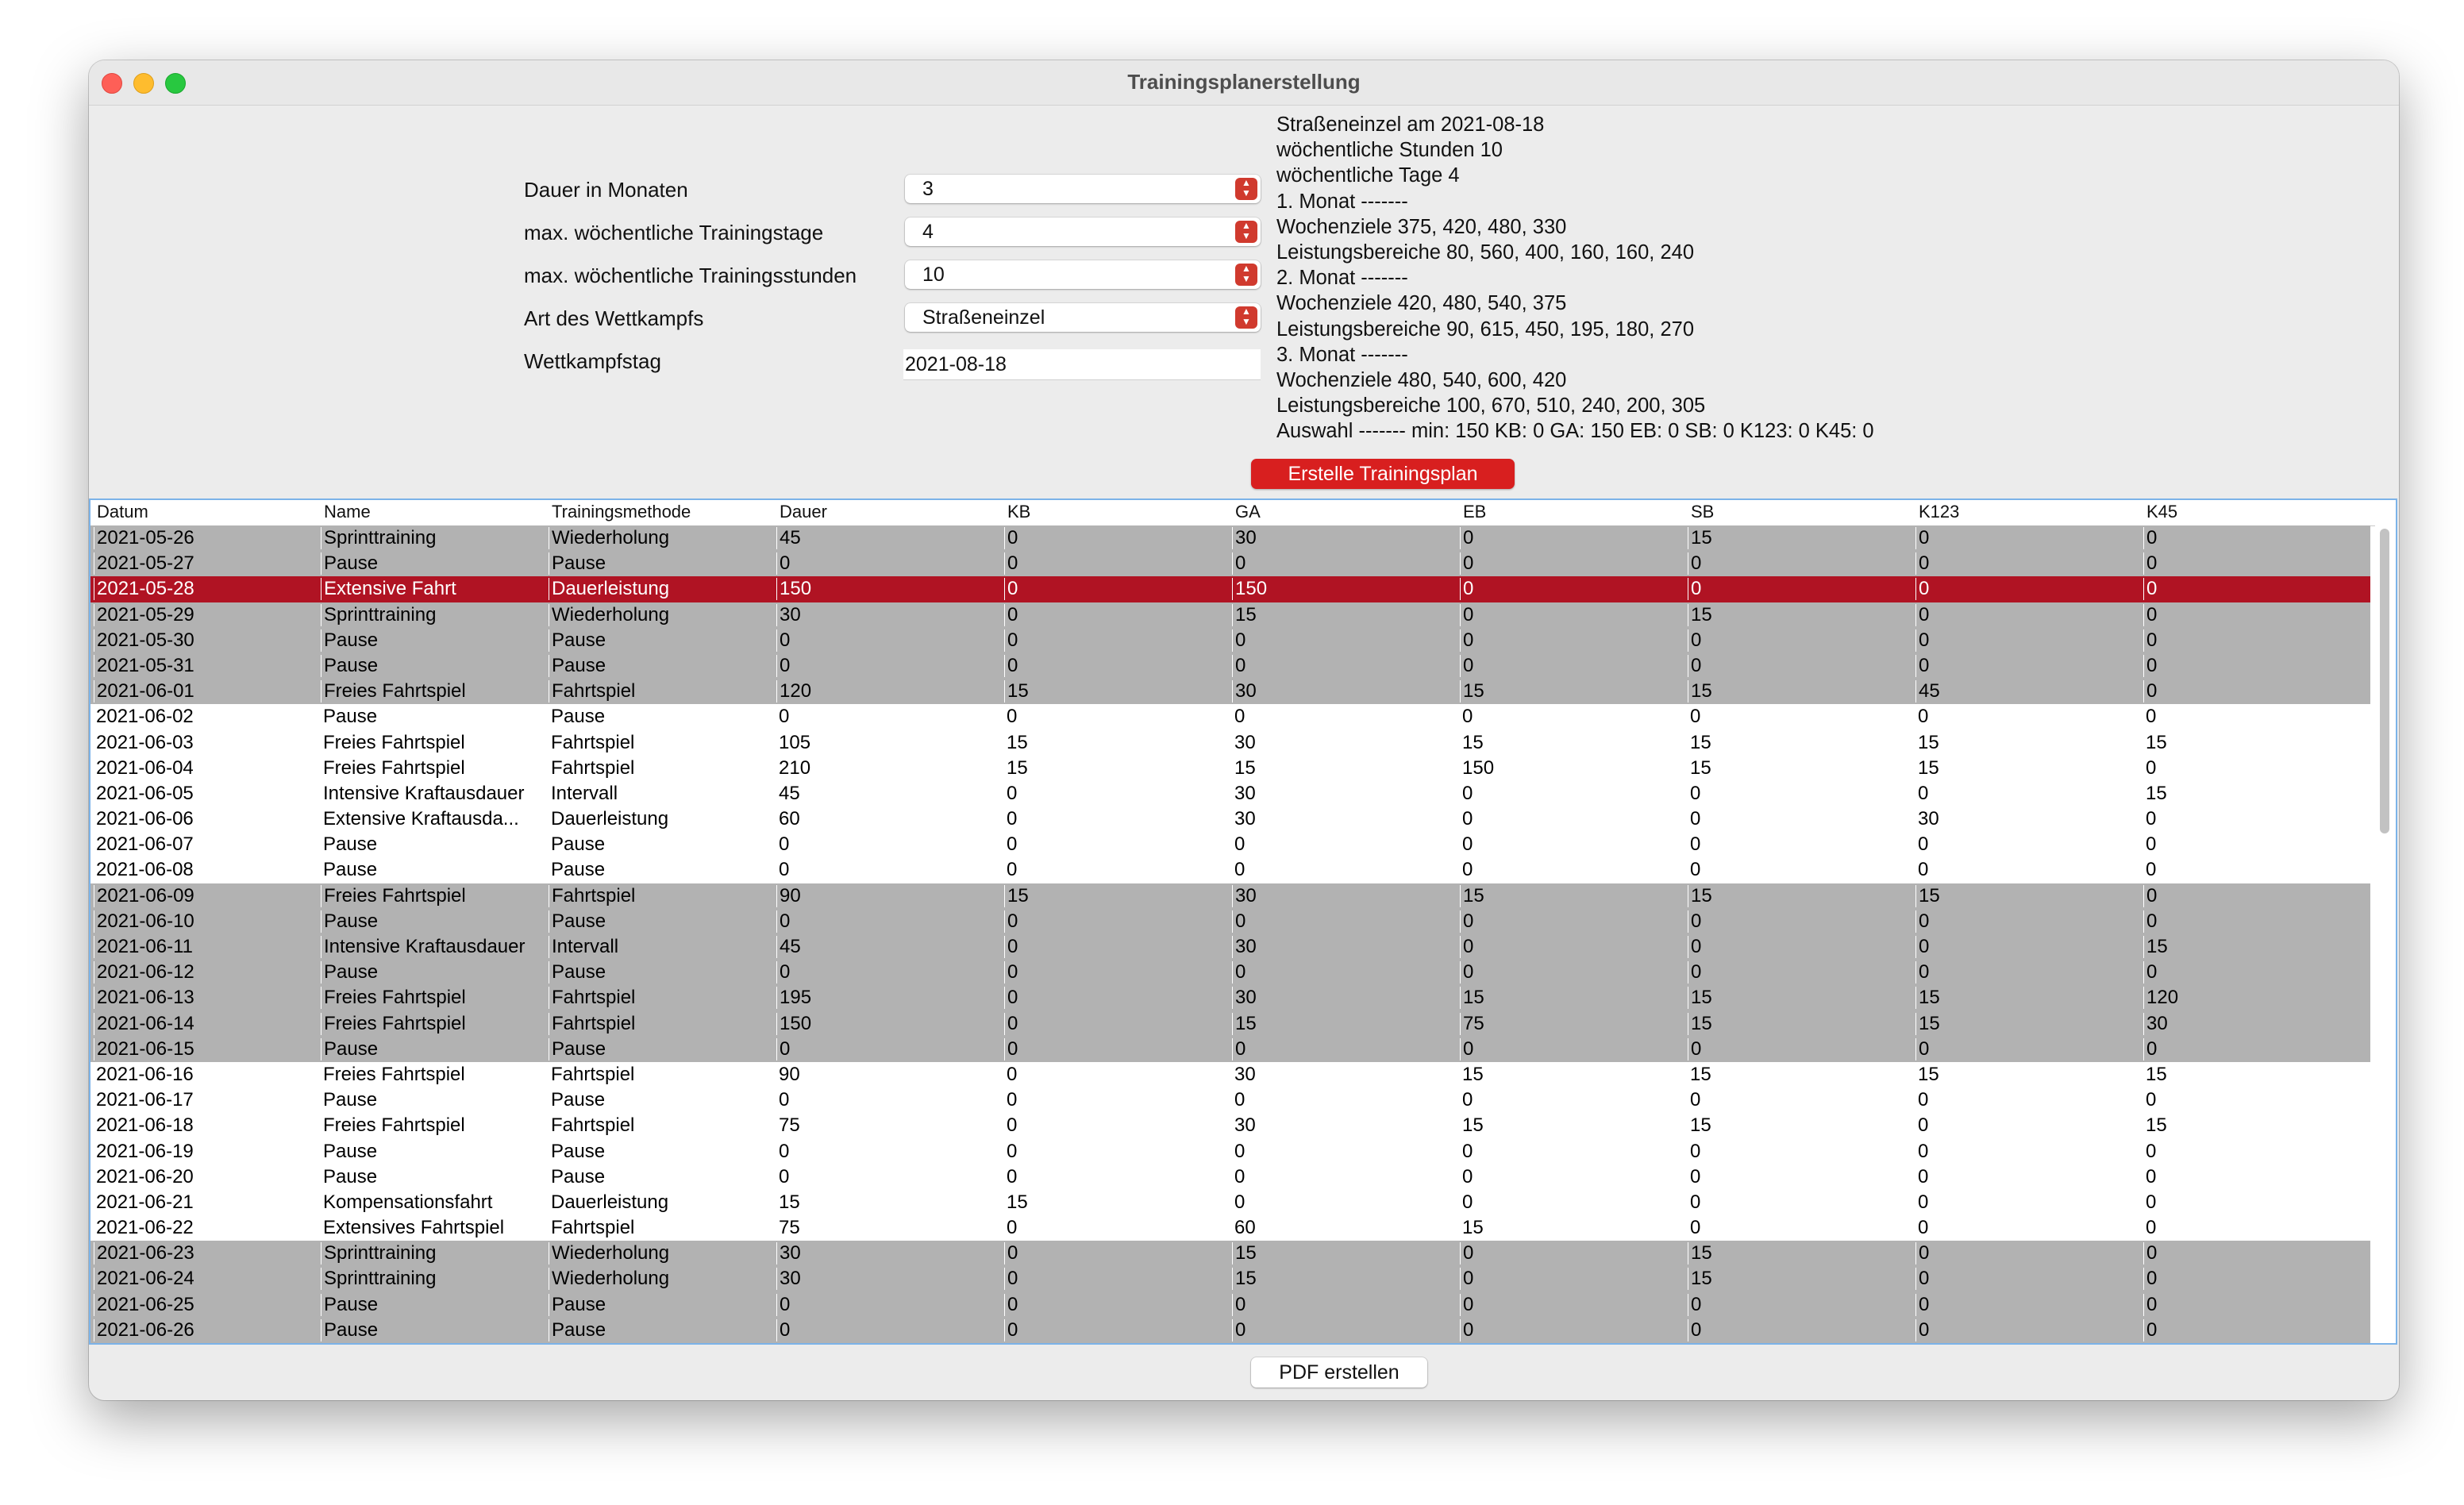 The width and height of the screenshot is (2464, 1505). Describe the element at coordinates (1230, 1151) in the screenshot. I see `table-row: 2021-06-19 Pause Pause 0 0 0 0 0 0 0` at that location.